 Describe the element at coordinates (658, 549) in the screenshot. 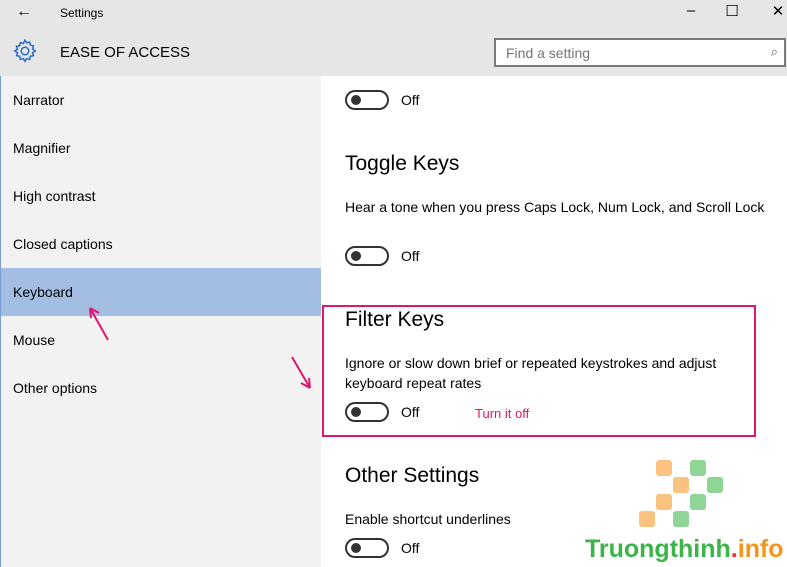

I see `watermark-name: Truongthinh` at that location.